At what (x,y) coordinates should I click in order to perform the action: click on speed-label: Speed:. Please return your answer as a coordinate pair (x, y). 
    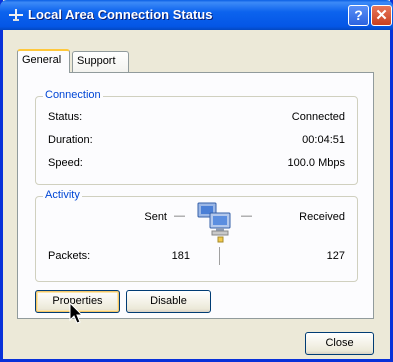
    Looking at the image, I should click on (65, 163).